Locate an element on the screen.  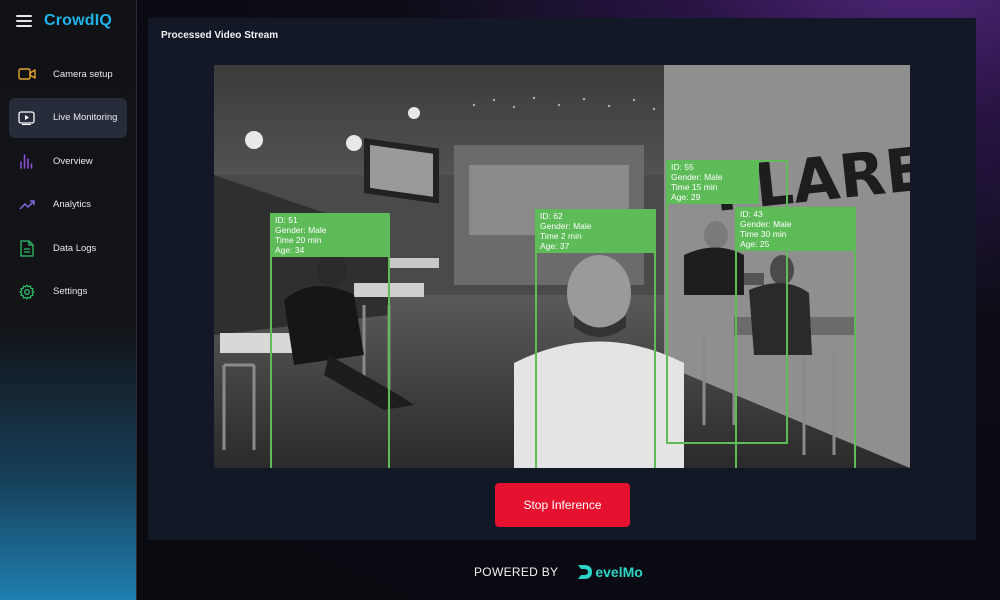
detection-time: Time 2 min is located at coordinates (561, 236).